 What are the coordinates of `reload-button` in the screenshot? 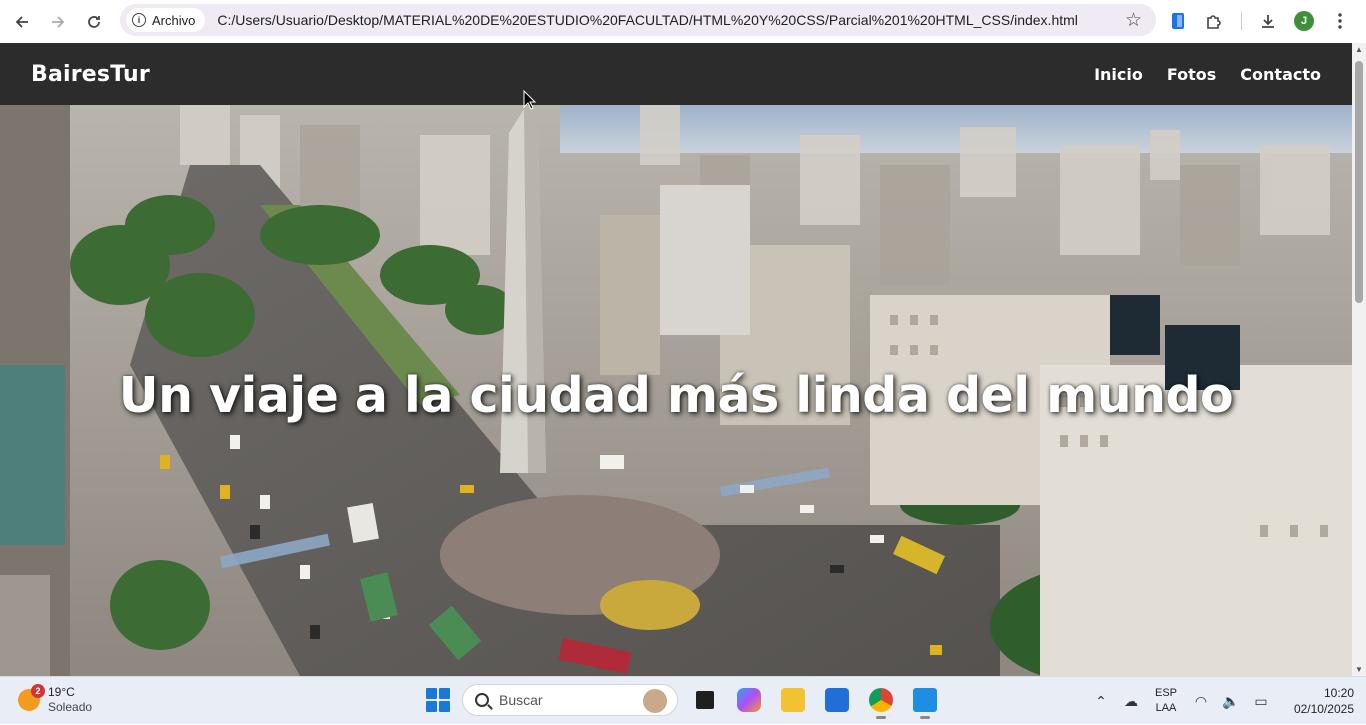 It's located at (94, 22).